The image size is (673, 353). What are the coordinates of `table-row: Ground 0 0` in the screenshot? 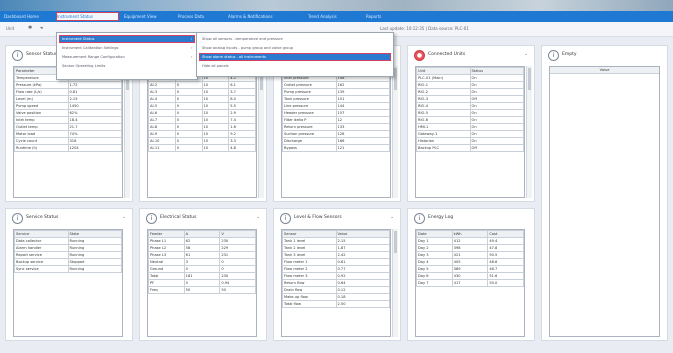 It's located at (202, 269).